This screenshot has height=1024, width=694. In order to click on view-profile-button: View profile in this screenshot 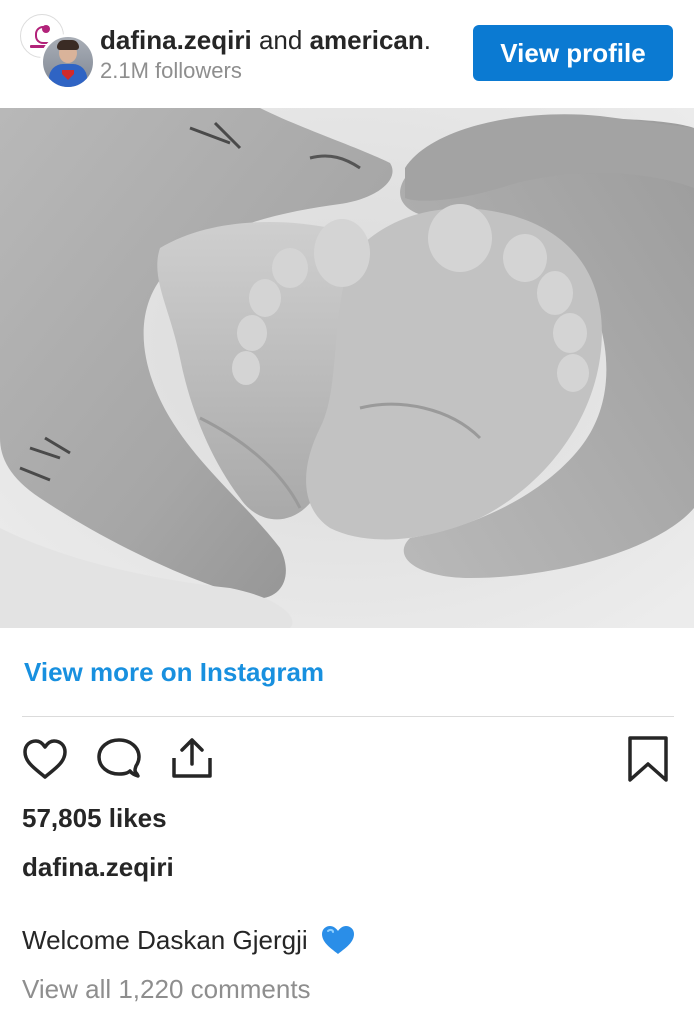, I will do `click(573, 53)`.